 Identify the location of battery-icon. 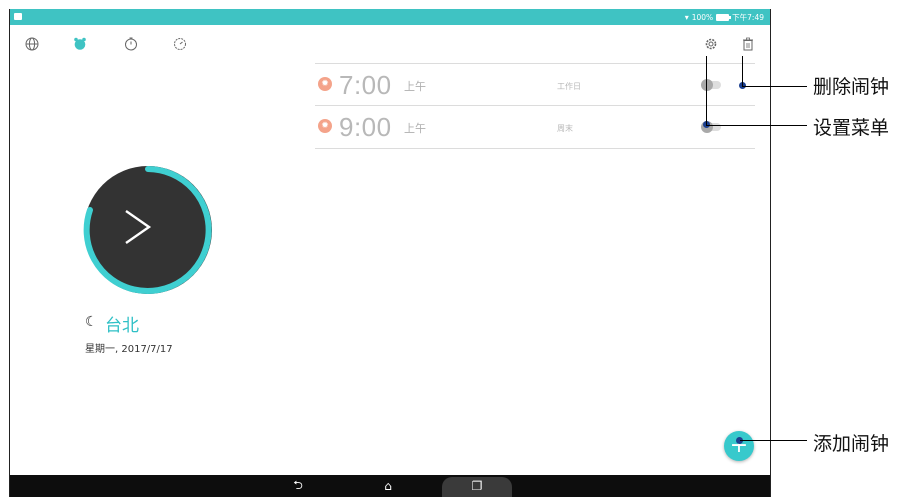
(724, 17).